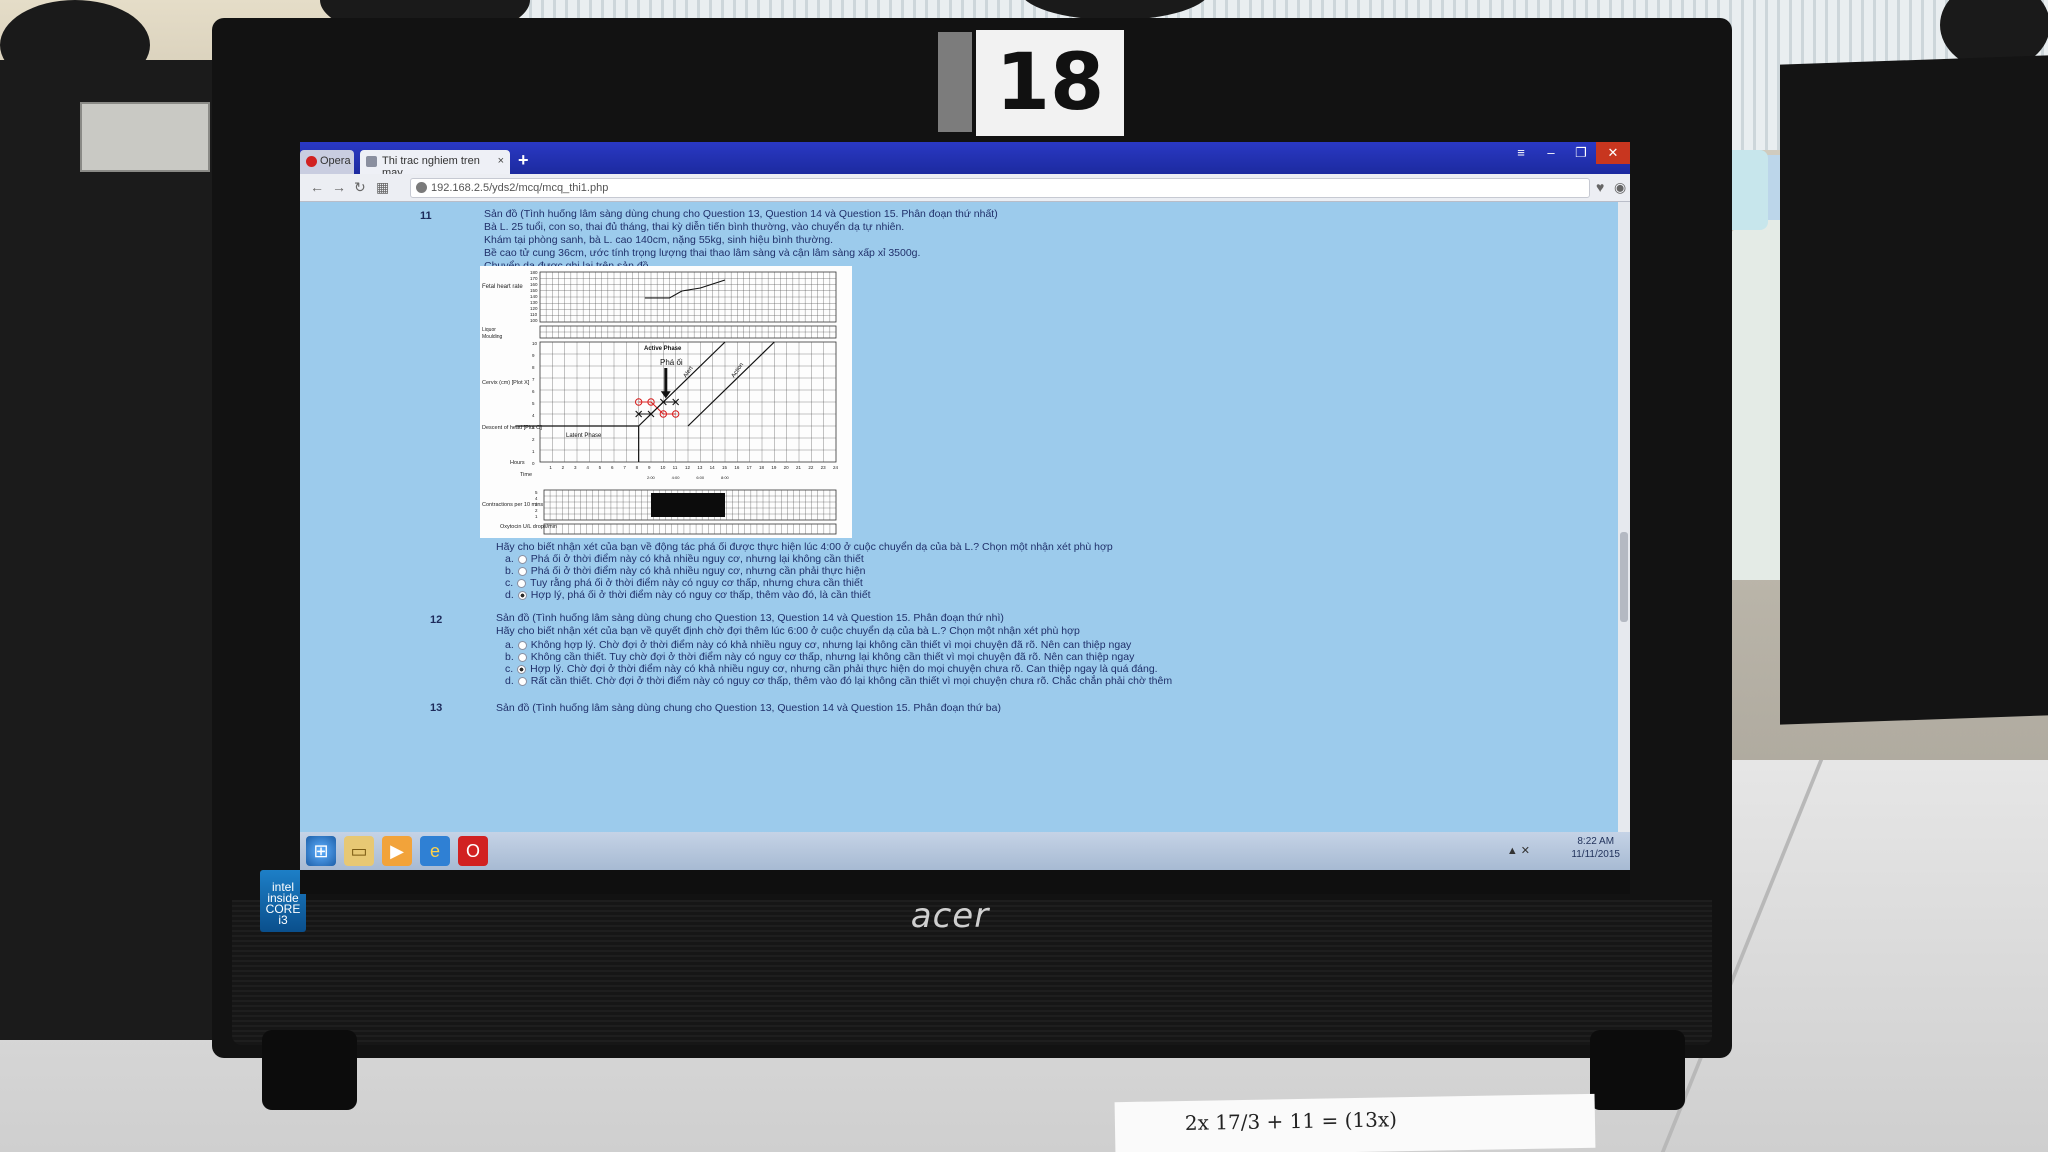 The image size is (2048, 1152). Describe the element at coordinates (1620, 187) in the screenshot. I see `account-icon: ◉` at that location.